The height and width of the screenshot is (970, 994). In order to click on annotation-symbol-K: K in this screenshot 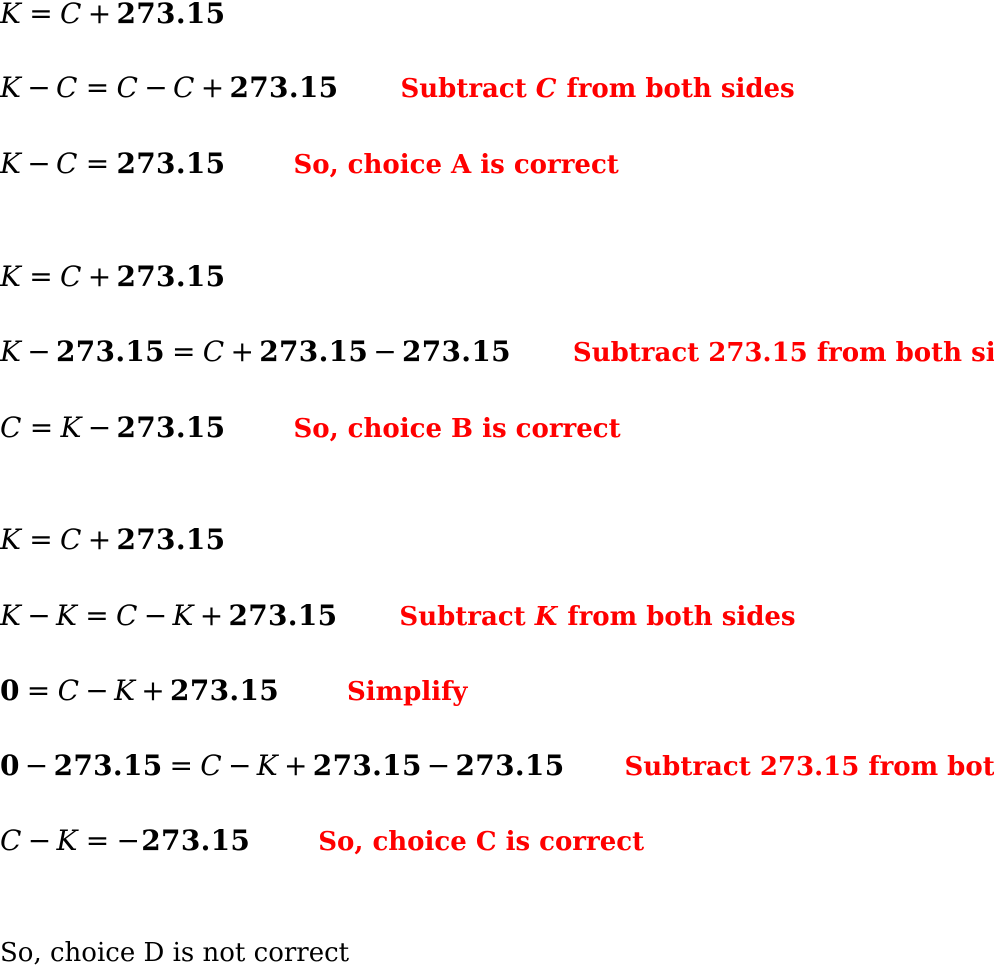, I will do `click(546, 617)`.